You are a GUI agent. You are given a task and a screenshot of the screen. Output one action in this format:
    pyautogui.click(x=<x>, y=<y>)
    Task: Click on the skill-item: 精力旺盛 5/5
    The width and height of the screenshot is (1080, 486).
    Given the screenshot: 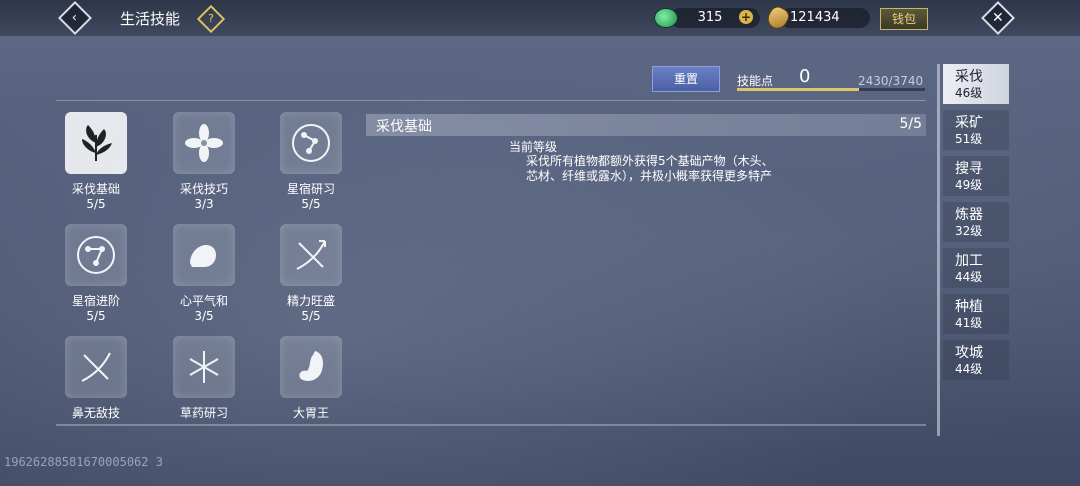 What is the action you would take?
    pyautogui.click(x=311, y=273)
    